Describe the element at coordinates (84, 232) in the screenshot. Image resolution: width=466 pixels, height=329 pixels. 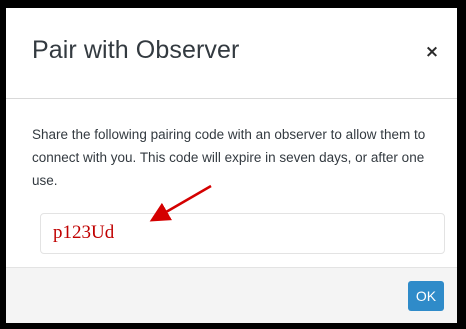
I see `pairing-code: p123Ud` at that location.